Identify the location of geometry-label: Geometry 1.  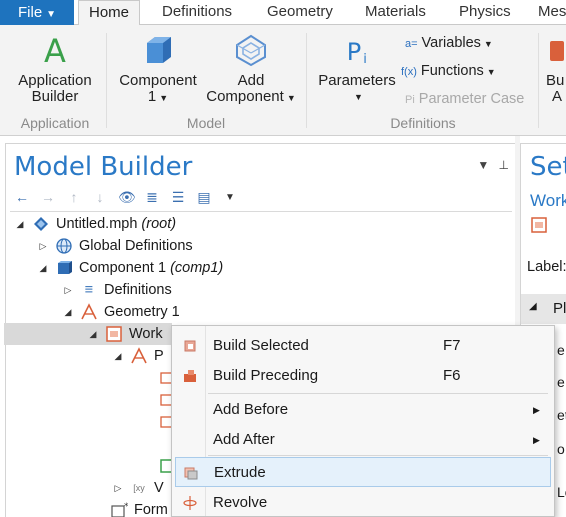
(142, 312).